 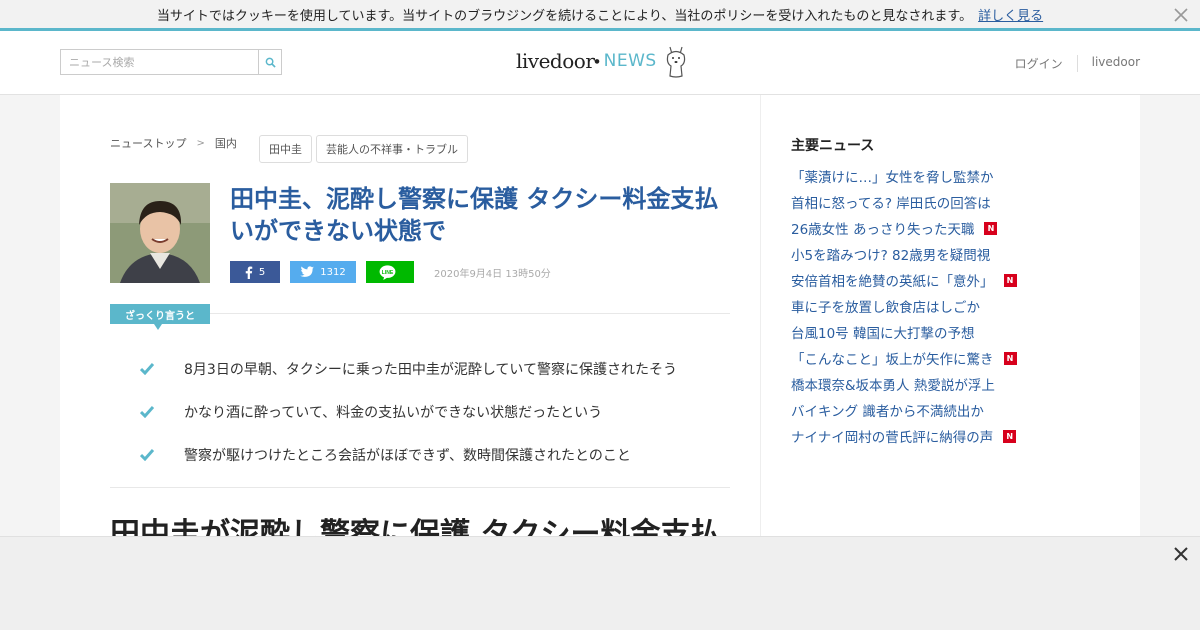 I want to click on summary-point: かなり酒に酔っていて、料金の支払いができない状態だったという, so click(x=440, y=411).